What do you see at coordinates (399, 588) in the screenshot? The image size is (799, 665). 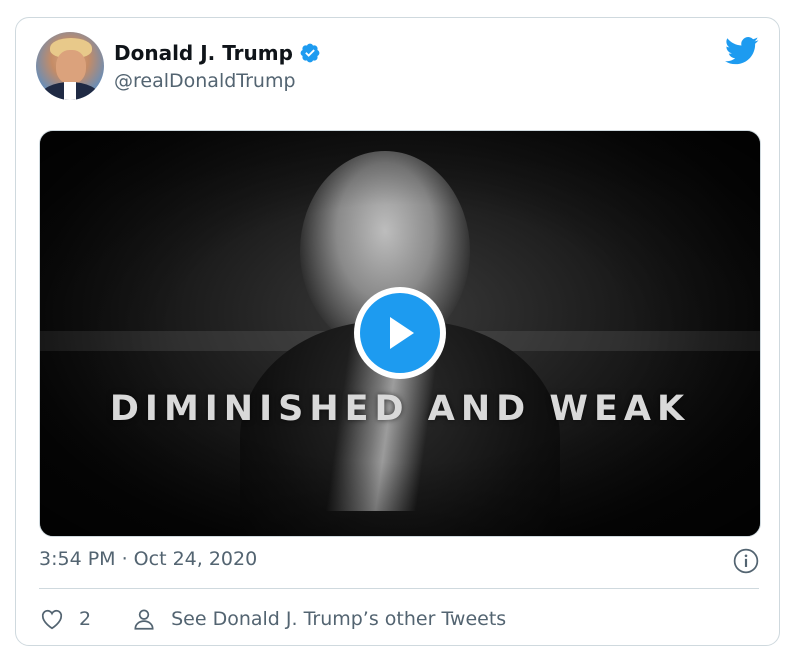 I see `divider` at bounding box center [399, 588].